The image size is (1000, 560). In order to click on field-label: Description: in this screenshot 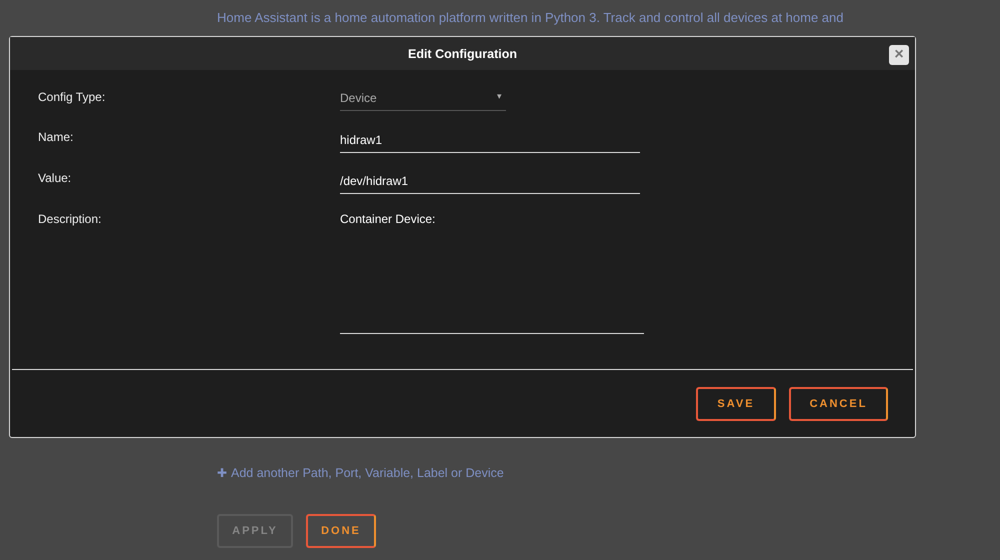, I will do `click(70, 218)`.